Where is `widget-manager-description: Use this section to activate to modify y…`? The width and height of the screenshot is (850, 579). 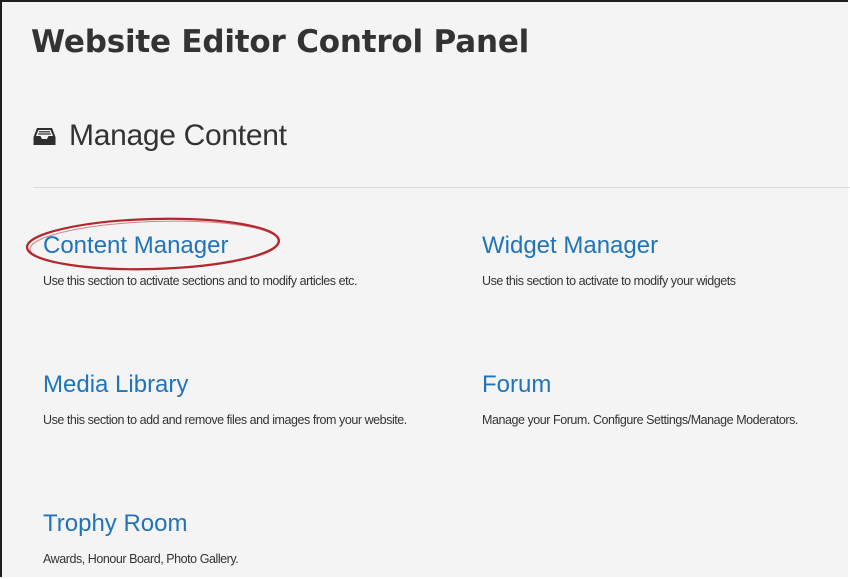 widget-manager-description: Use this section to activate to modify y… is located at coordinates (609, 281).